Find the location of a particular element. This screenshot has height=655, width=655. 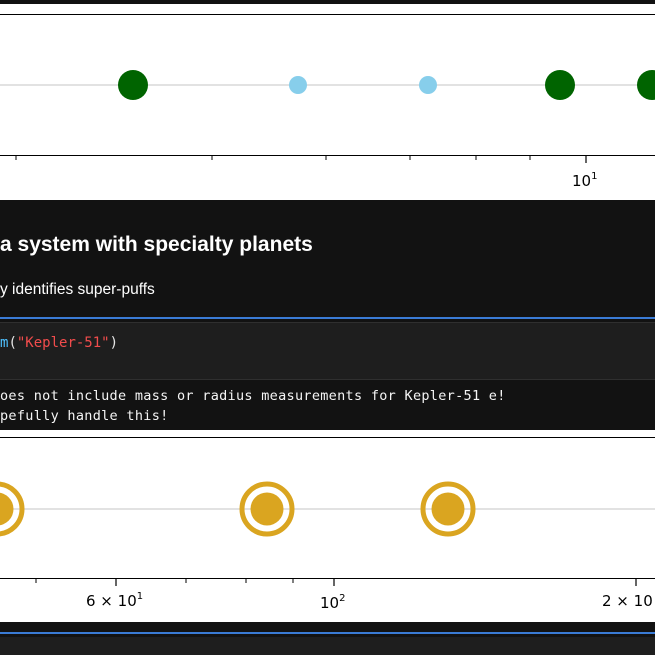

cell-separator-bottom is located at coordinates (327, 633).